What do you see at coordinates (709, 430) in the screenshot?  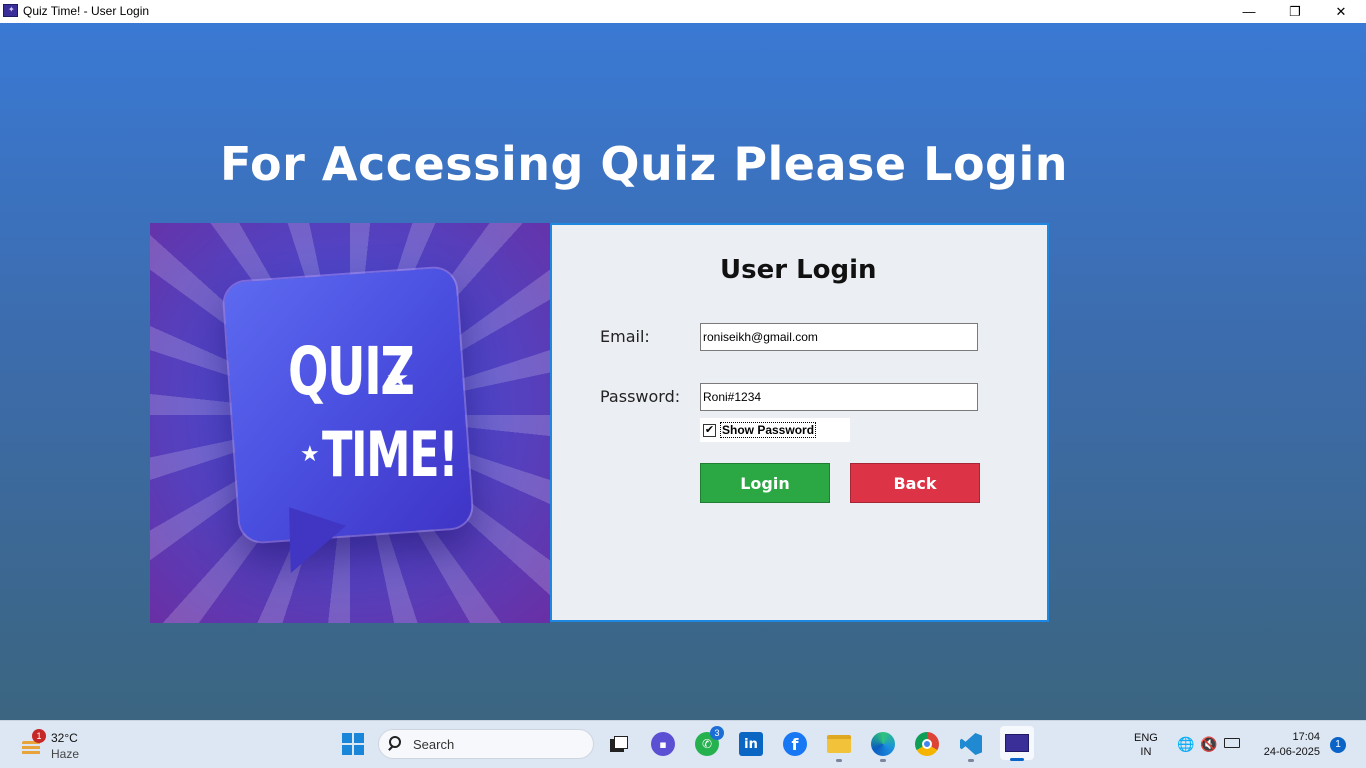 I see `show-password-checkbox: ✔` at bounding box center [709, 430].